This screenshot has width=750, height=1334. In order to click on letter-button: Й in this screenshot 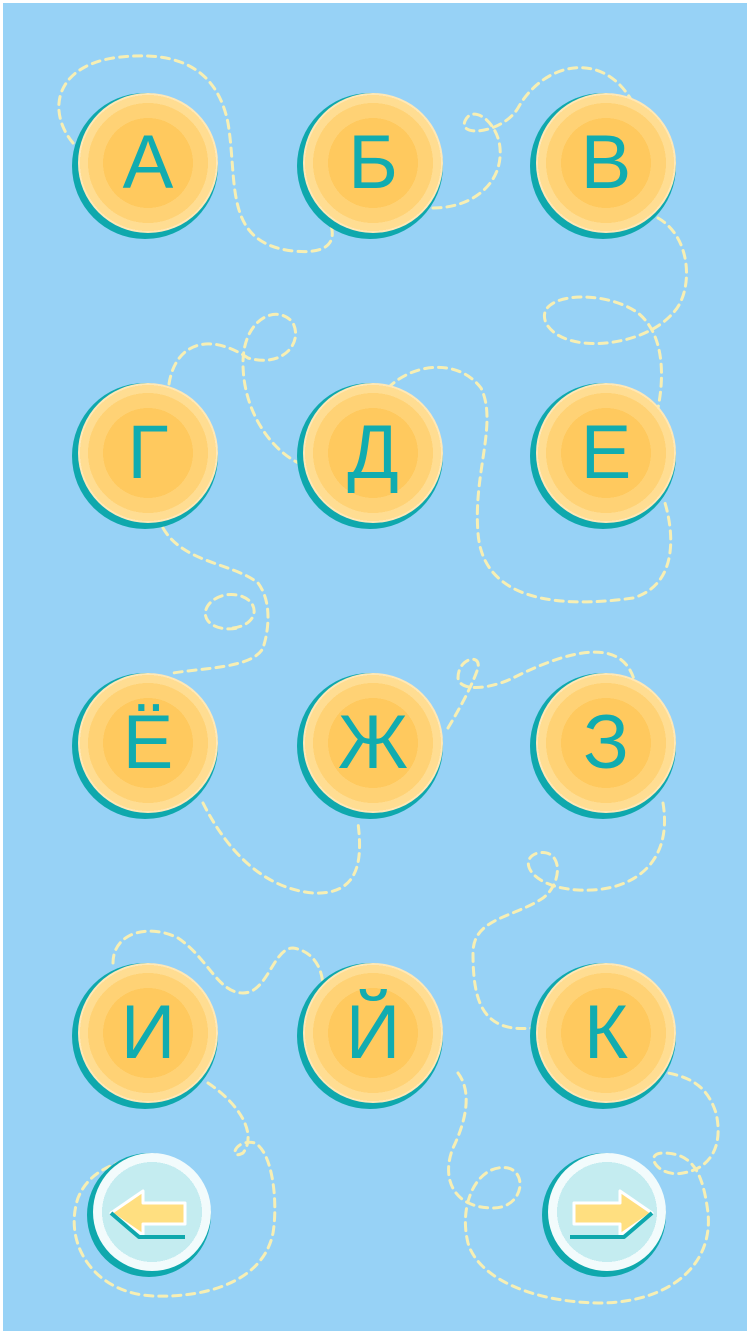, I will do `click(370, 1036)`.